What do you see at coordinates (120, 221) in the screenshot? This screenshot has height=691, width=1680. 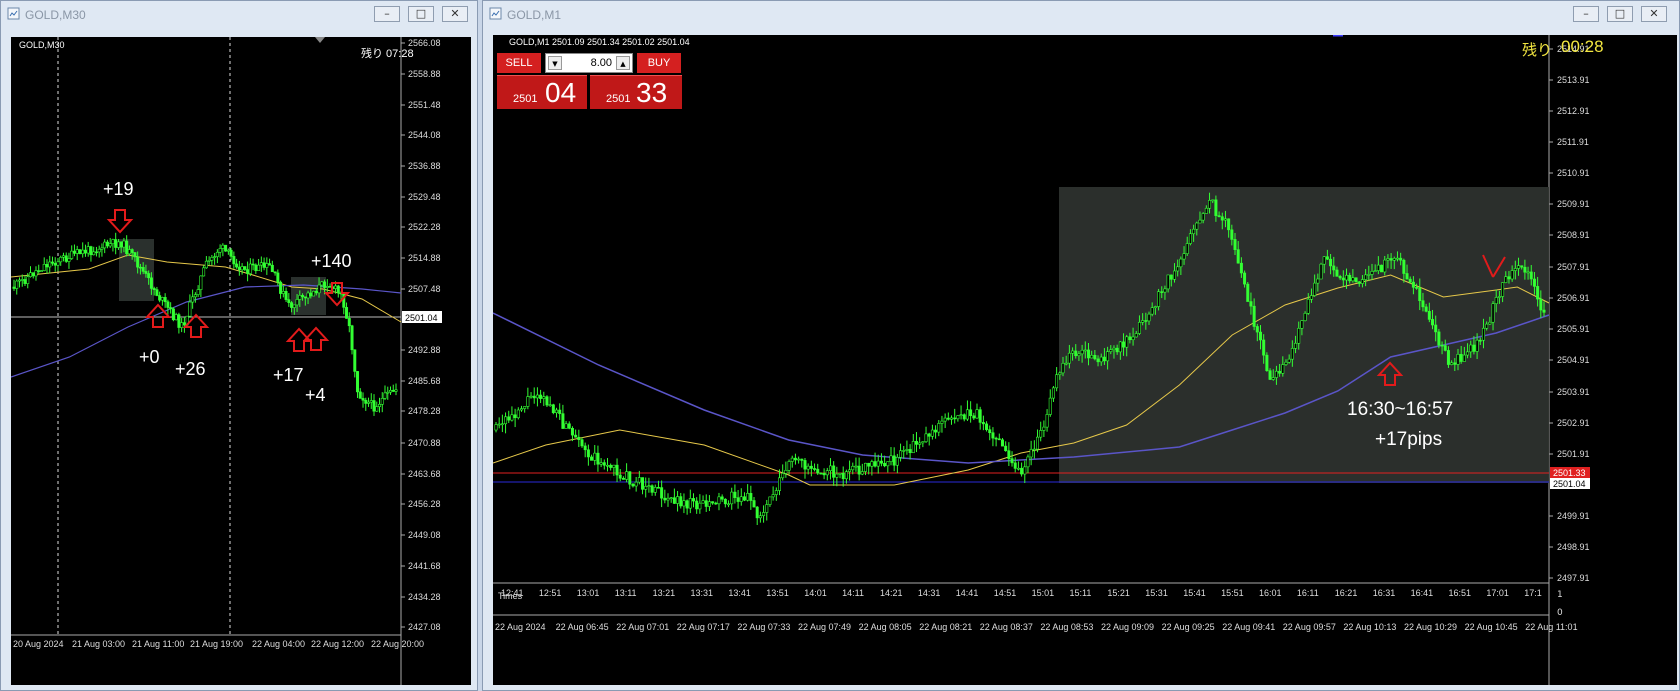 I see `down-arrow-icon` at bounding box center [120, 221].